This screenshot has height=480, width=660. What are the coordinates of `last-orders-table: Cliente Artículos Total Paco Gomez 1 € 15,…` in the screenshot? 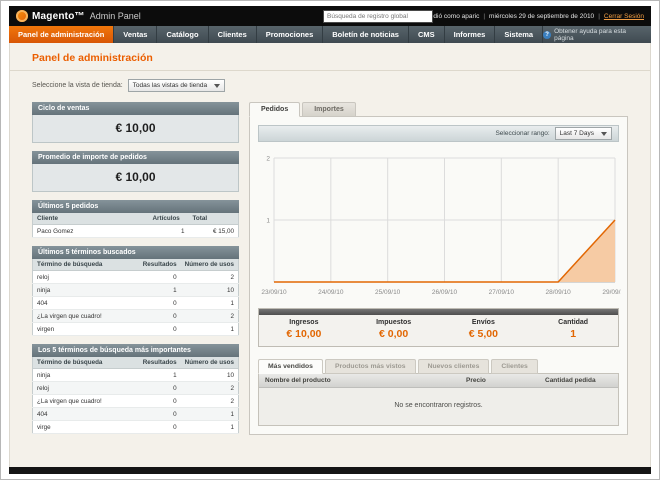 It's located at (135, 225).